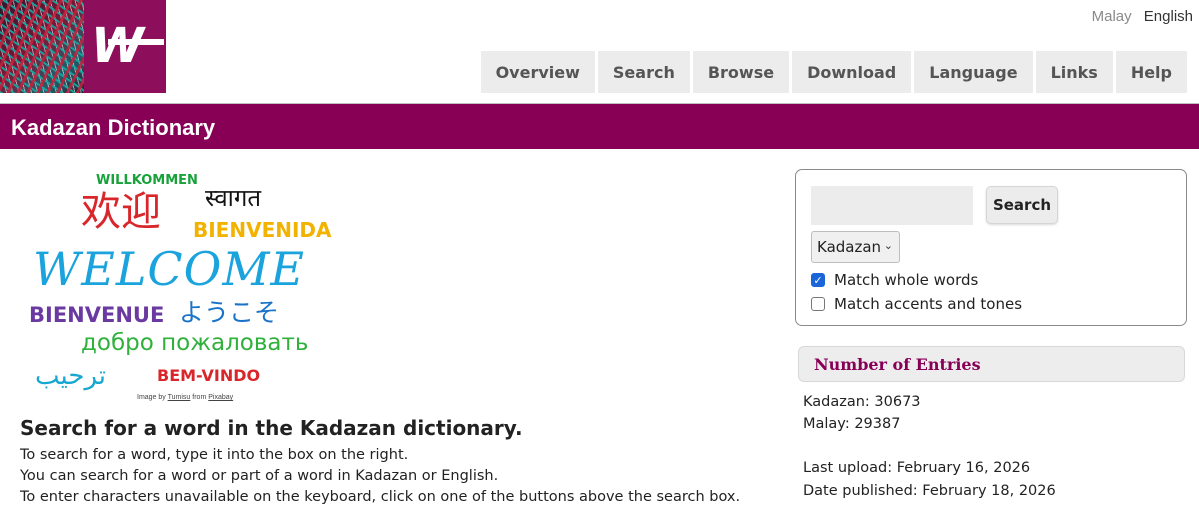 The image size is (1199, 516). What do you see at coordinates (537, 72) in the screenshot?
I see `nav-overview: Overview` at bounding box center [537, 72].